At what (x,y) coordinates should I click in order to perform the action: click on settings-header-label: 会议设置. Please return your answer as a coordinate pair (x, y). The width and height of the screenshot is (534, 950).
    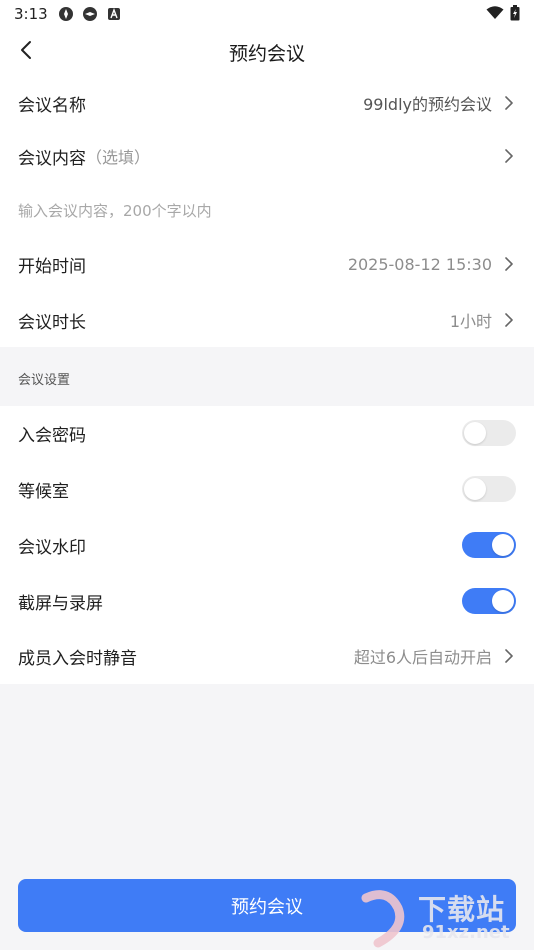
    Looking at the image, I should click on (44, 380).